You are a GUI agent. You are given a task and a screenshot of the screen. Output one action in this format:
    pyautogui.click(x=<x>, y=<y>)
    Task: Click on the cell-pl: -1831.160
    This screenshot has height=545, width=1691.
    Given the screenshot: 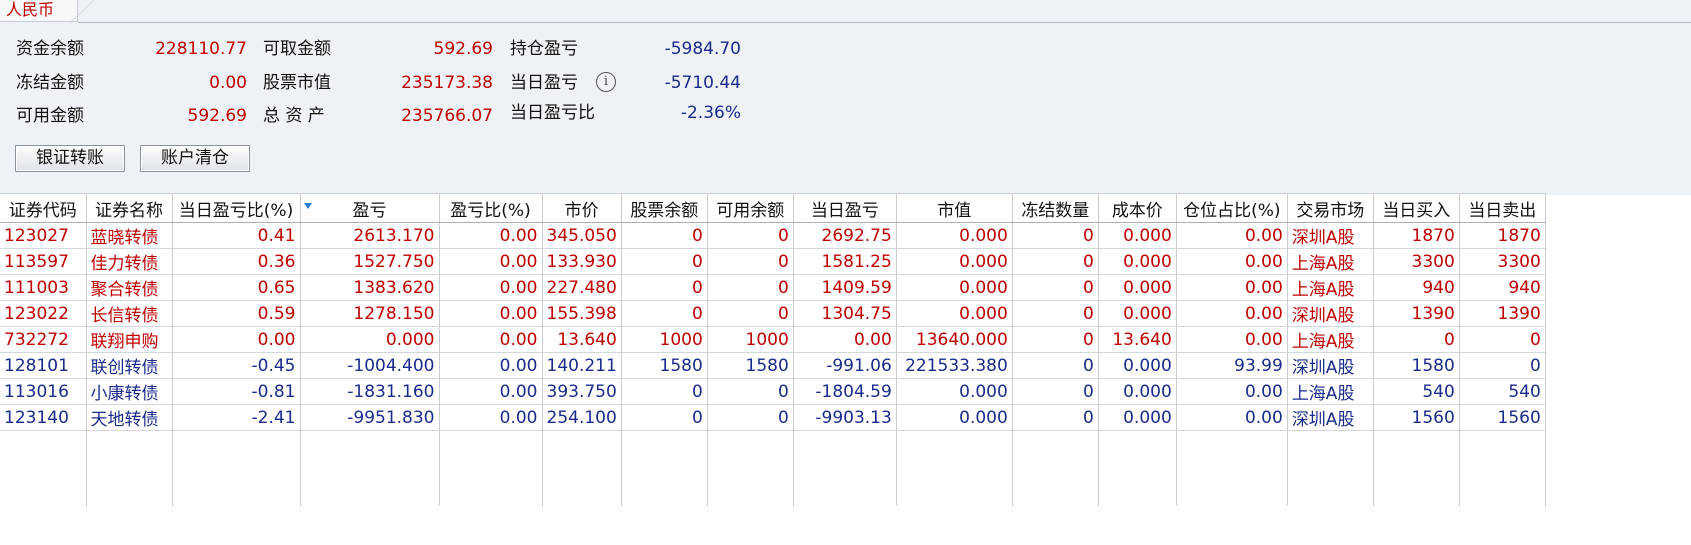 What is the action you would take?
    pyautogui.click(x=370, y=391)
    